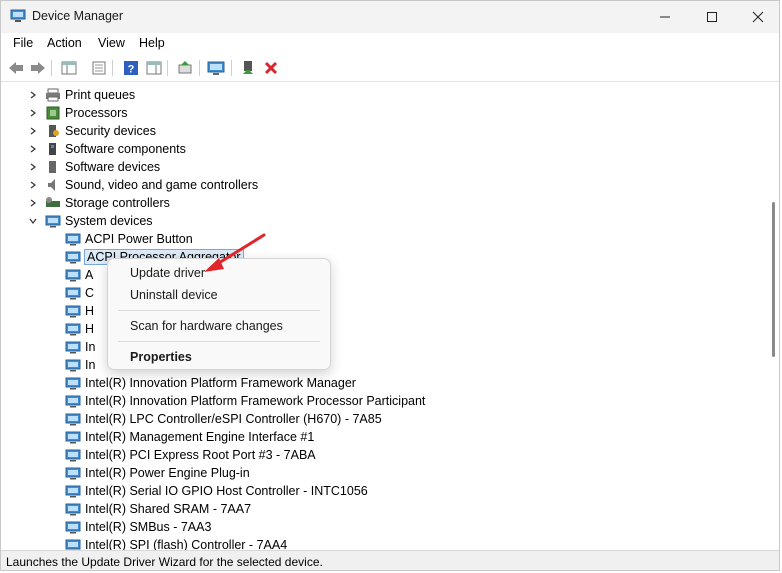 This screenshot has height=573, width=782. I want to click on enable-device-icon, so click(248, 67).